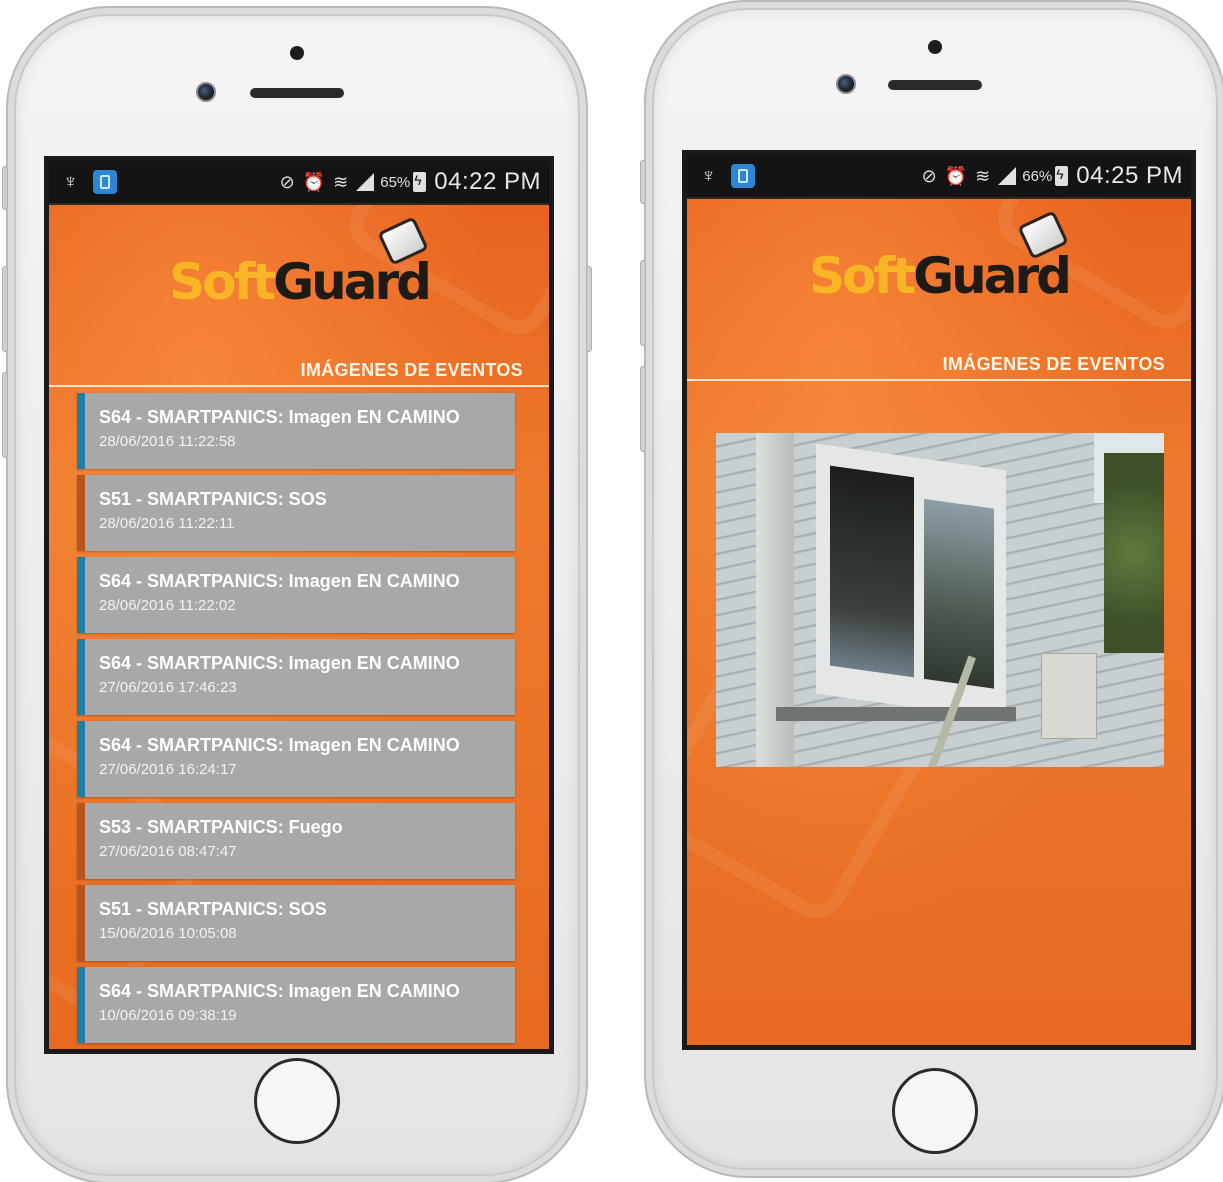 This screenshot has height=1182, width=1223. I want to click on event-date: 10/06/2016 09:38:19, so click(168, 1015).